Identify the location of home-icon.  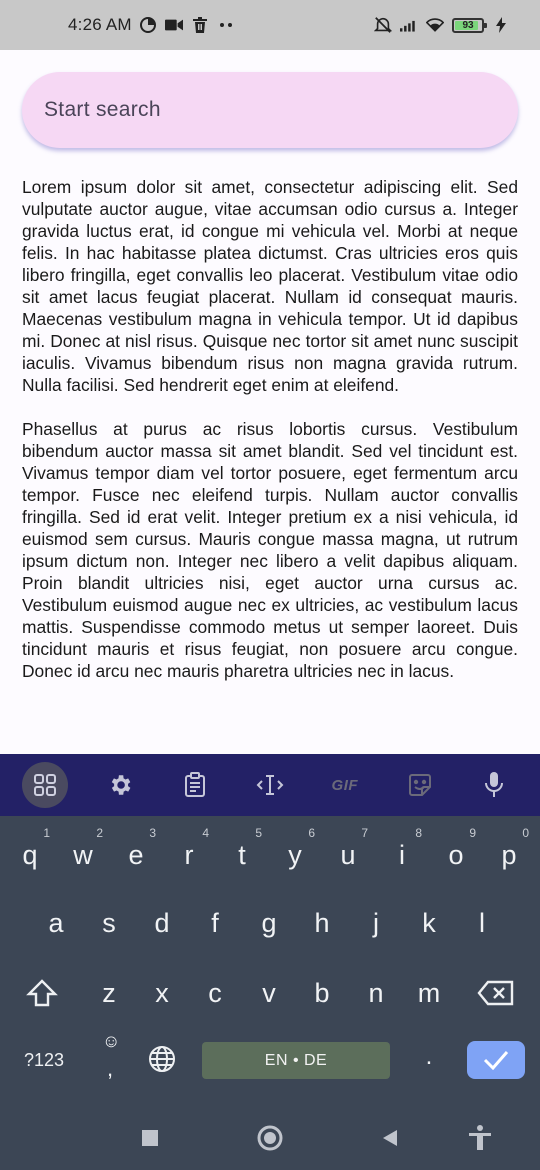
(270, 1138).